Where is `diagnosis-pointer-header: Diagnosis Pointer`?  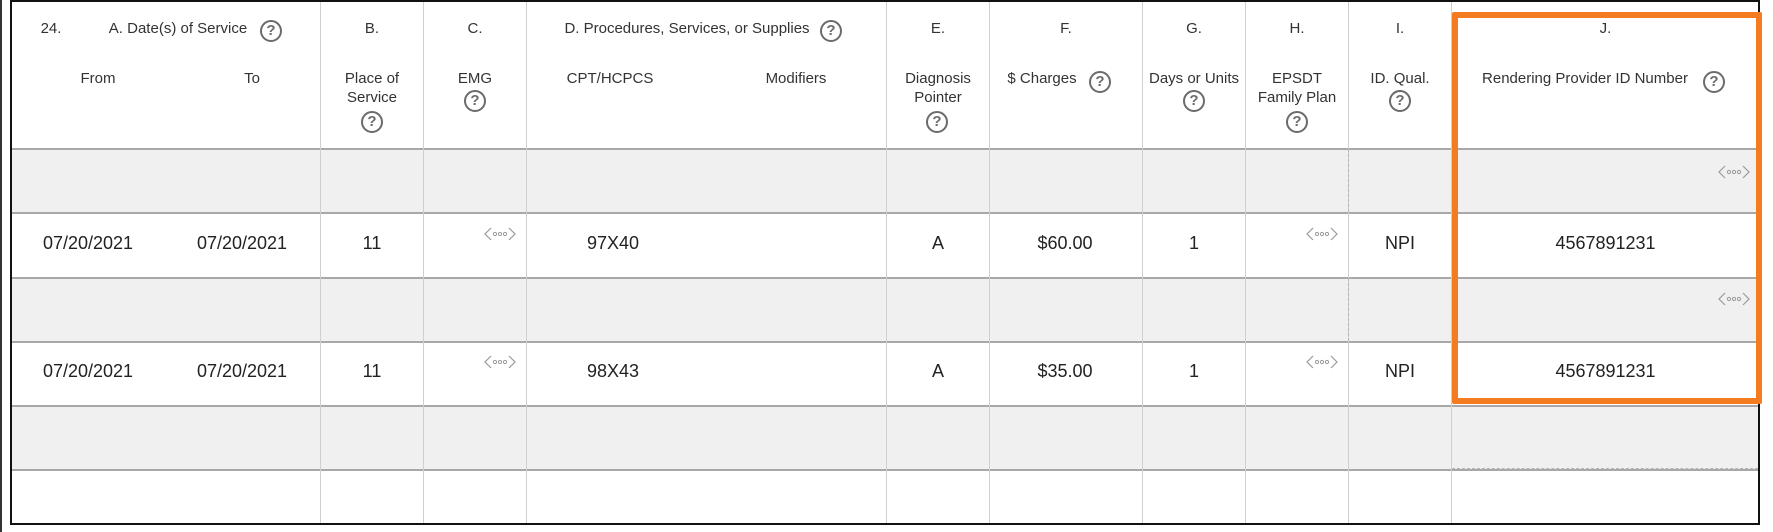
diagnosis-pointer-header: Diagnosis Pointer is located at coordinates (938, 88).